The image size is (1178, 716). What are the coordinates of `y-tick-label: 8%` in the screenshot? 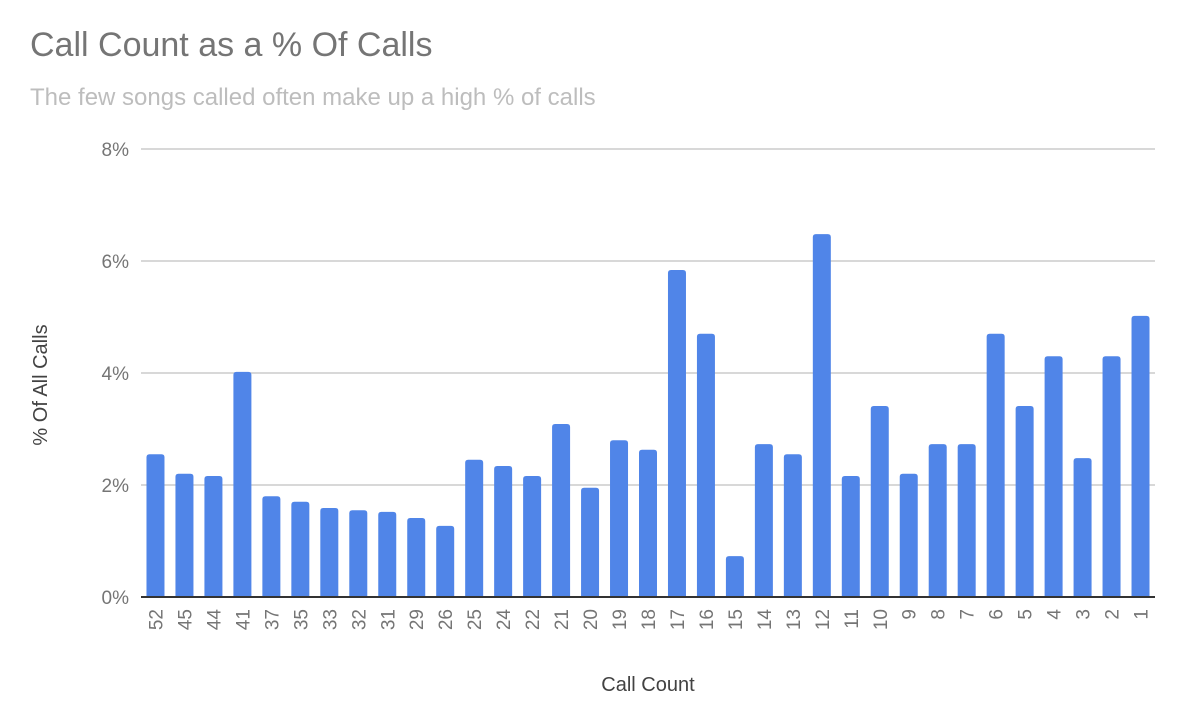 It's located at (116, 150).